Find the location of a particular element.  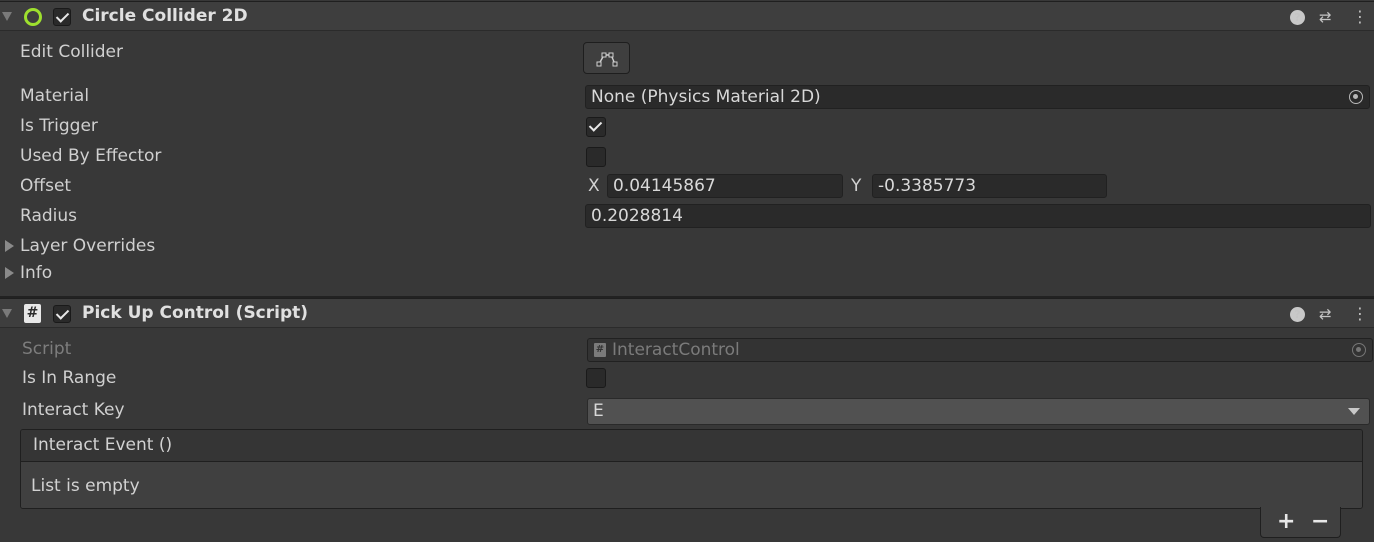

material-value: None (Physics Material 2D) is located at coordinates (706, 97).